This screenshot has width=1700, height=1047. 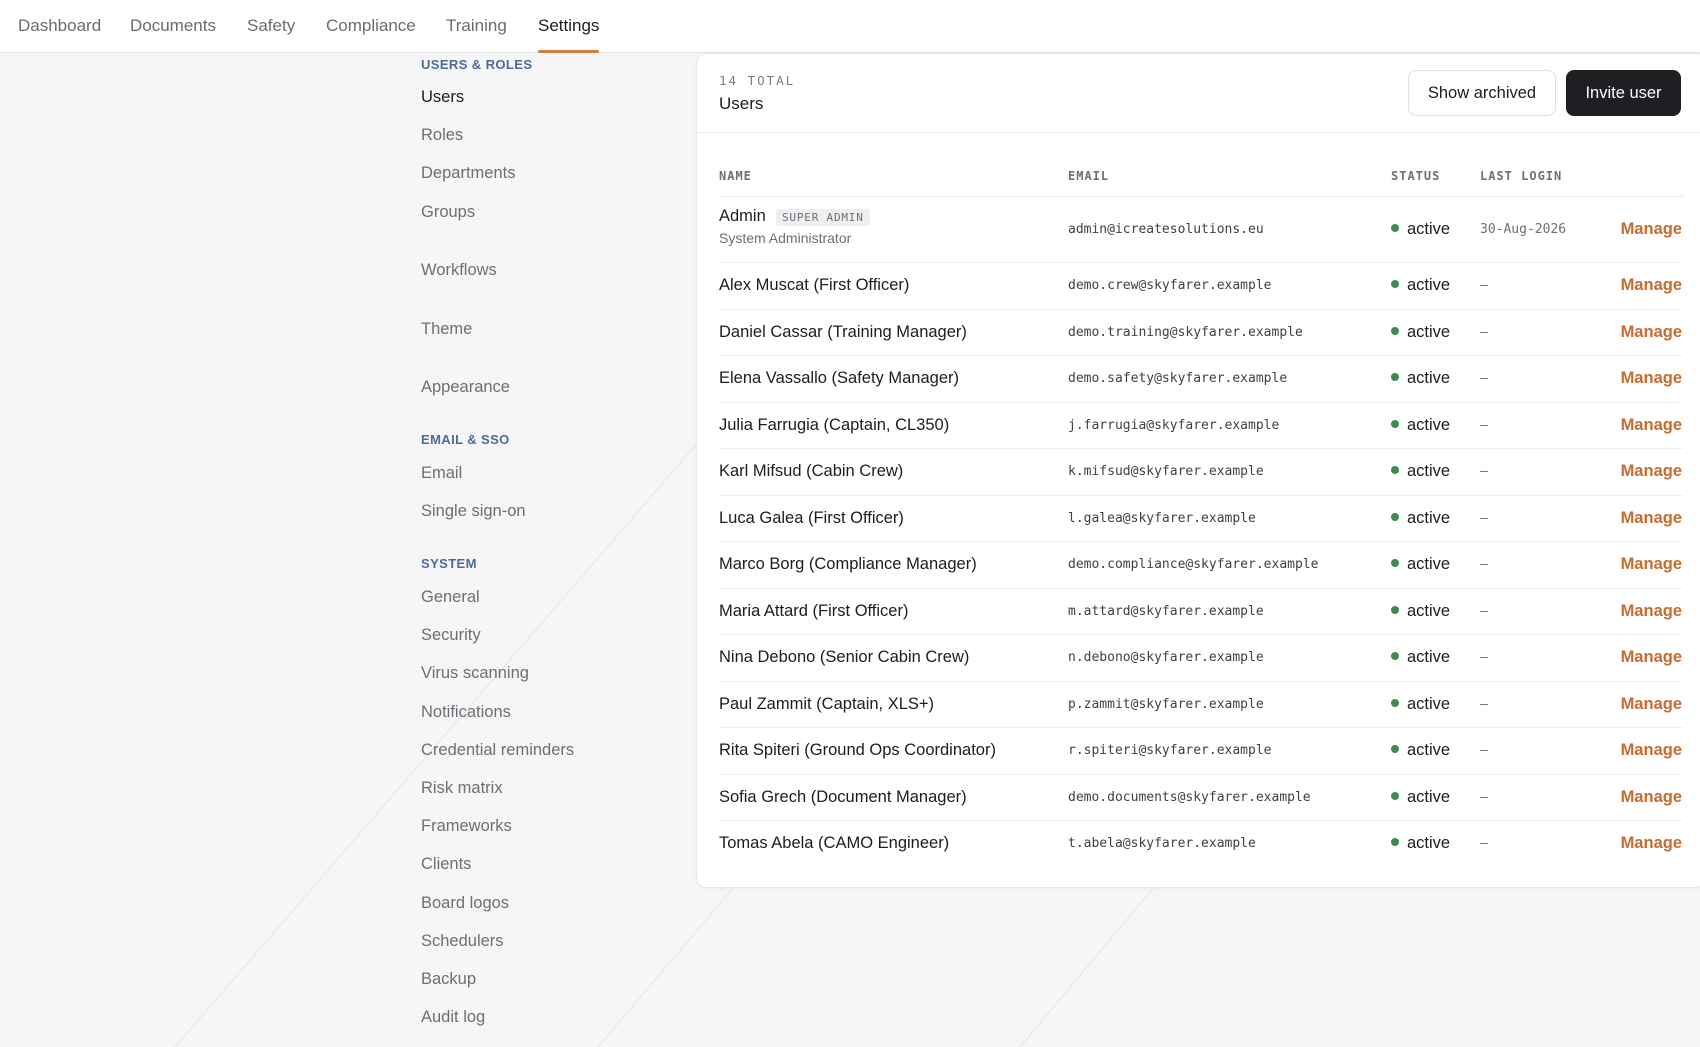 I want to click on sidebar-item-workflows: Workflows, so click(x=459, y=270).